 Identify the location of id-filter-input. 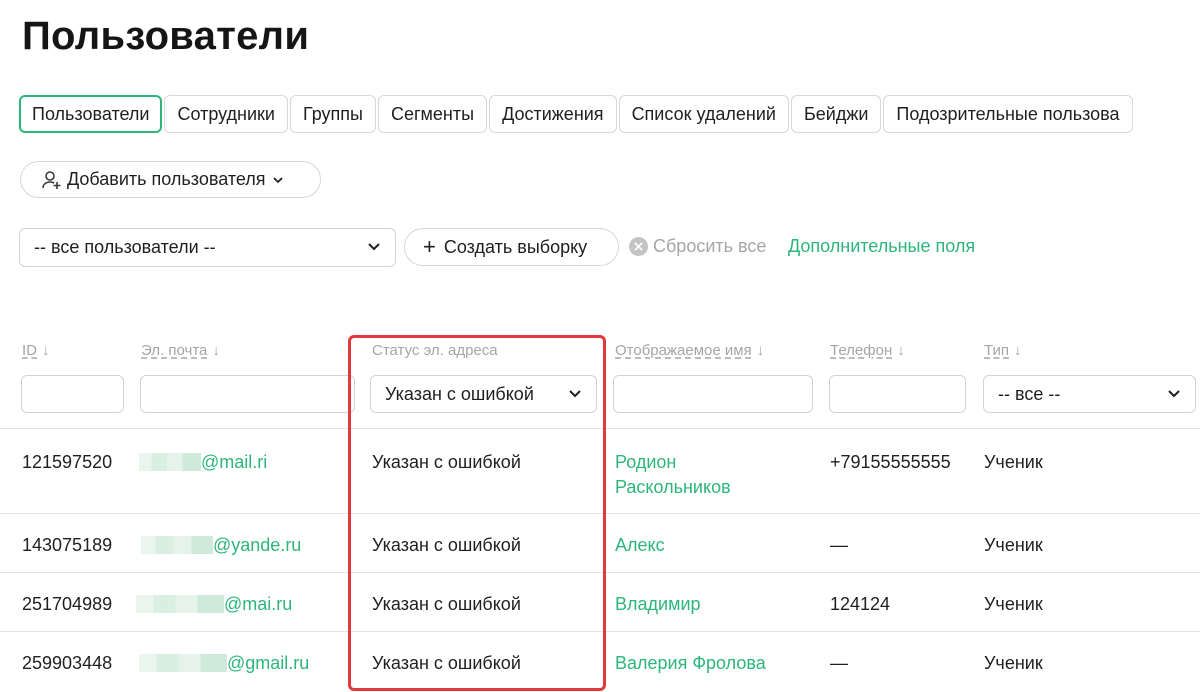
(72, 394).